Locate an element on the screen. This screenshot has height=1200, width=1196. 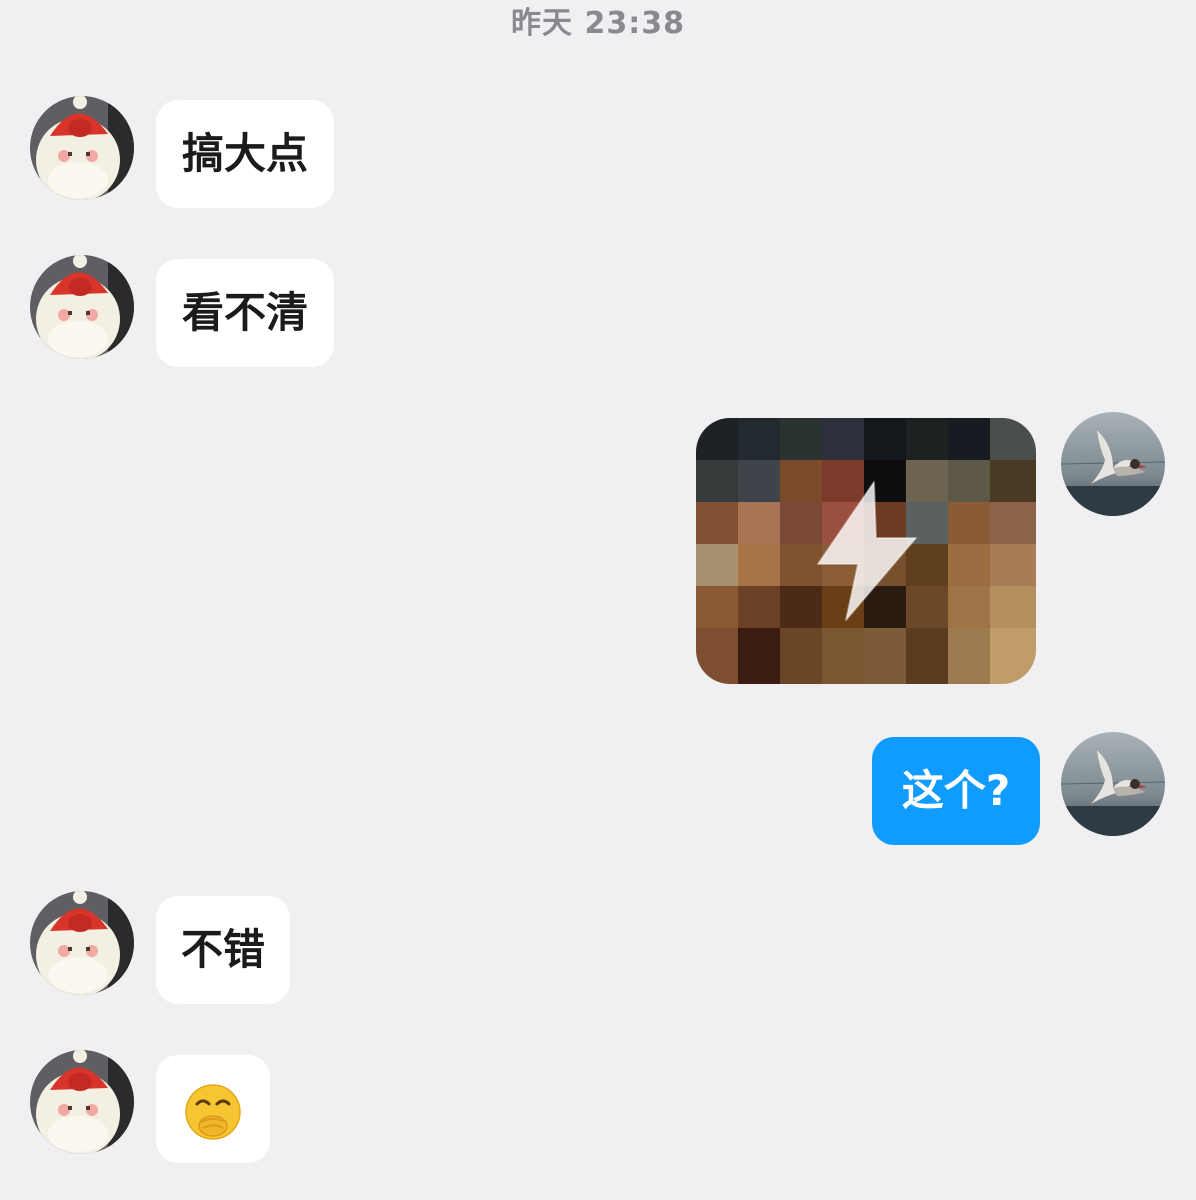
message-image-outgoing is located at coordinates (866, 551).